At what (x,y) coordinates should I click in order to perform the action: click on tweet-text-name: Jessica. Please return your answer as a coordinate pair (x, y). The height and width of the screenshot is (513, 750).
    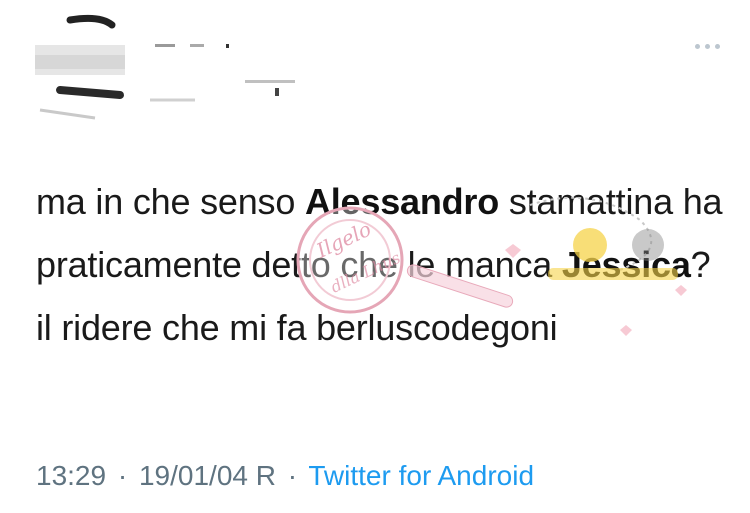
    Looking at the image, I should click on (626, 264).